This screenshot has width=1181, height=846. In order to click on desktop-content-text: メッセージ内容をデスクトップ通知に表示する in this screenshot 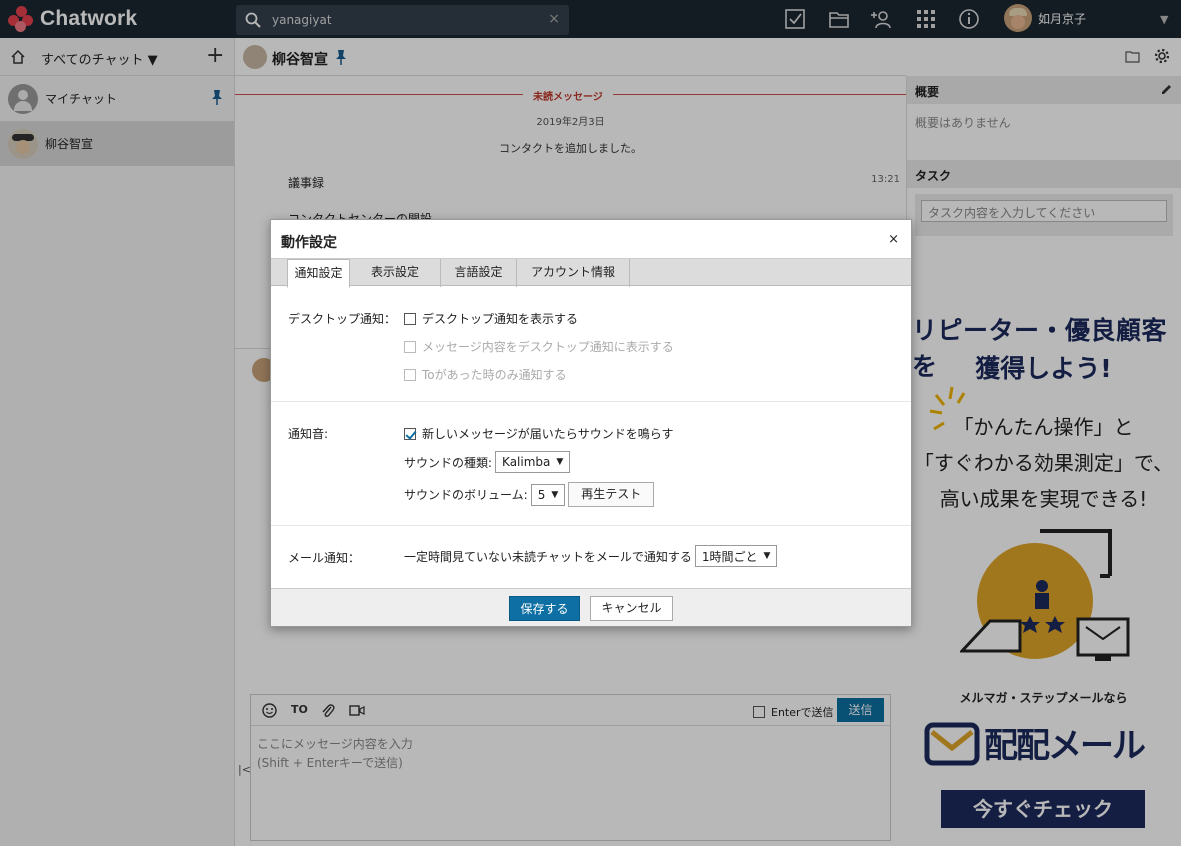, I will do `click(548, 347)`.